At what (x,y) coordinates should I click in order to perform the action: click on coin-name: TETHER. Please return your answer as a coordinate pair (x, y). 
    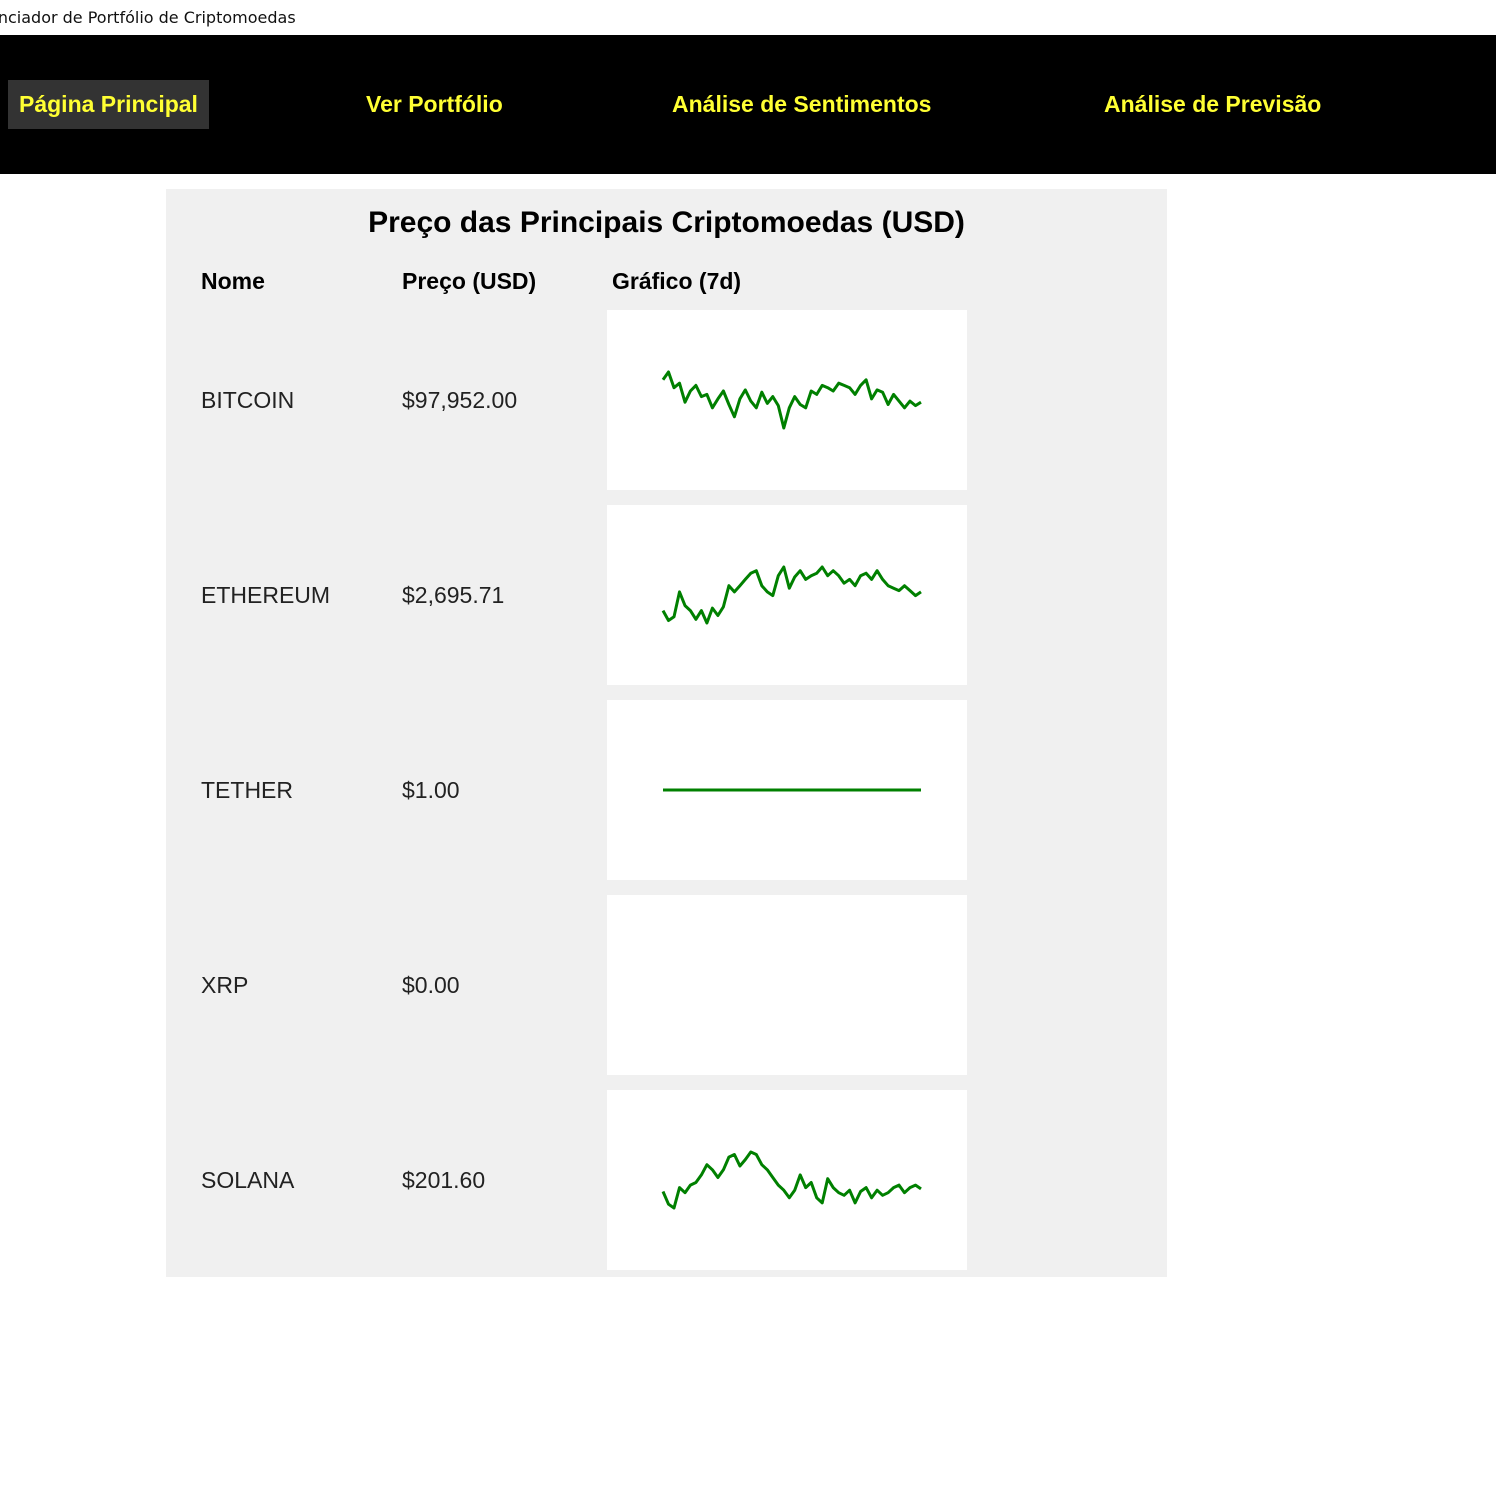
    Looking at the image, I should click on (247, 790).